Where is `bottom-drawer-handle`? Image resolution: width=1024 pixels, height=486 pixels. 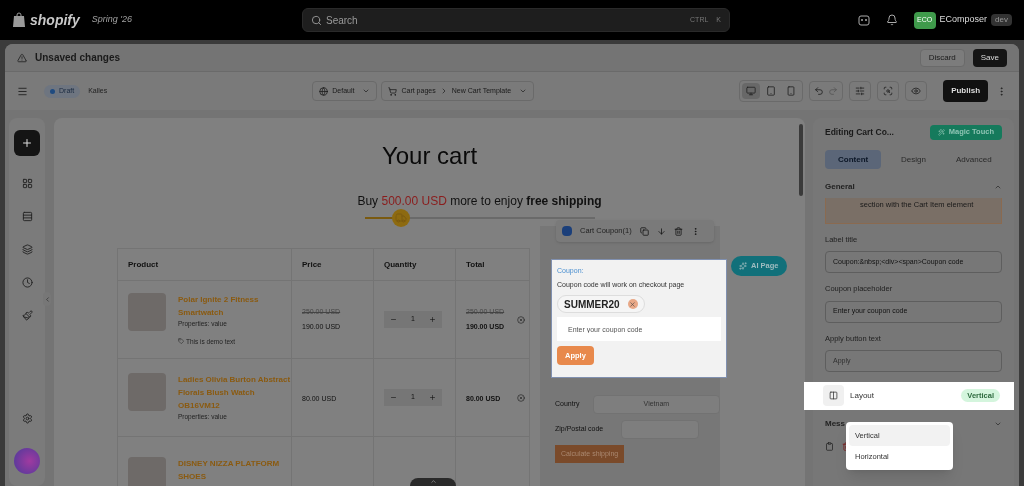
bottom-drawer-handle is located at coordinates (433, 482).